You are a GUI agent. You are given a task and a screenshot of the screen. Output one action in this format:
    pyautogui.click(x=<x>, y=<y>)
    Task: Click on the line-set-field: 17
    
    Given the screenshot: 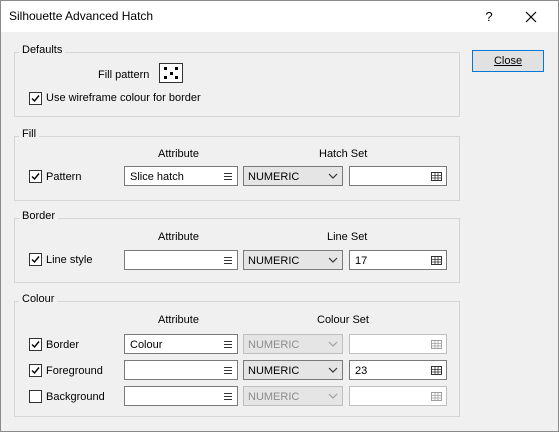 What is the action you would take?
    pyautogui.click(x=398, y=260)
    